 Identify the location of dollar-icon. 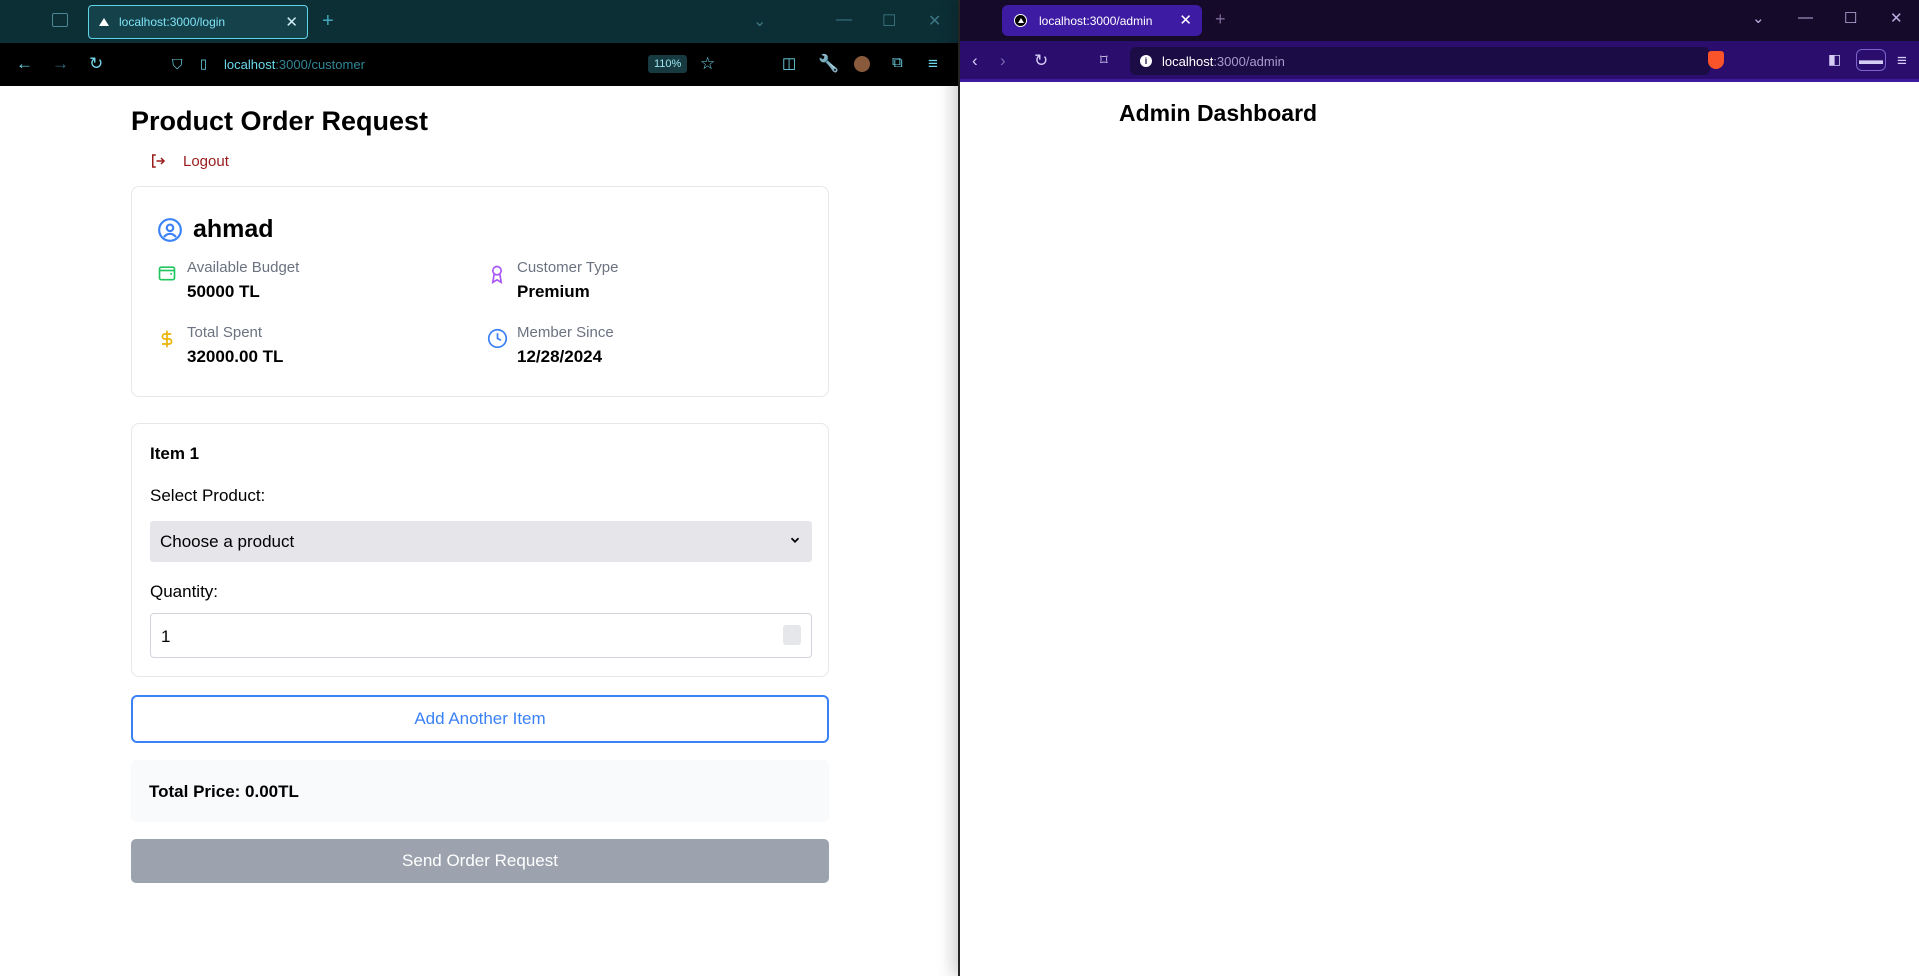
(167, 339).